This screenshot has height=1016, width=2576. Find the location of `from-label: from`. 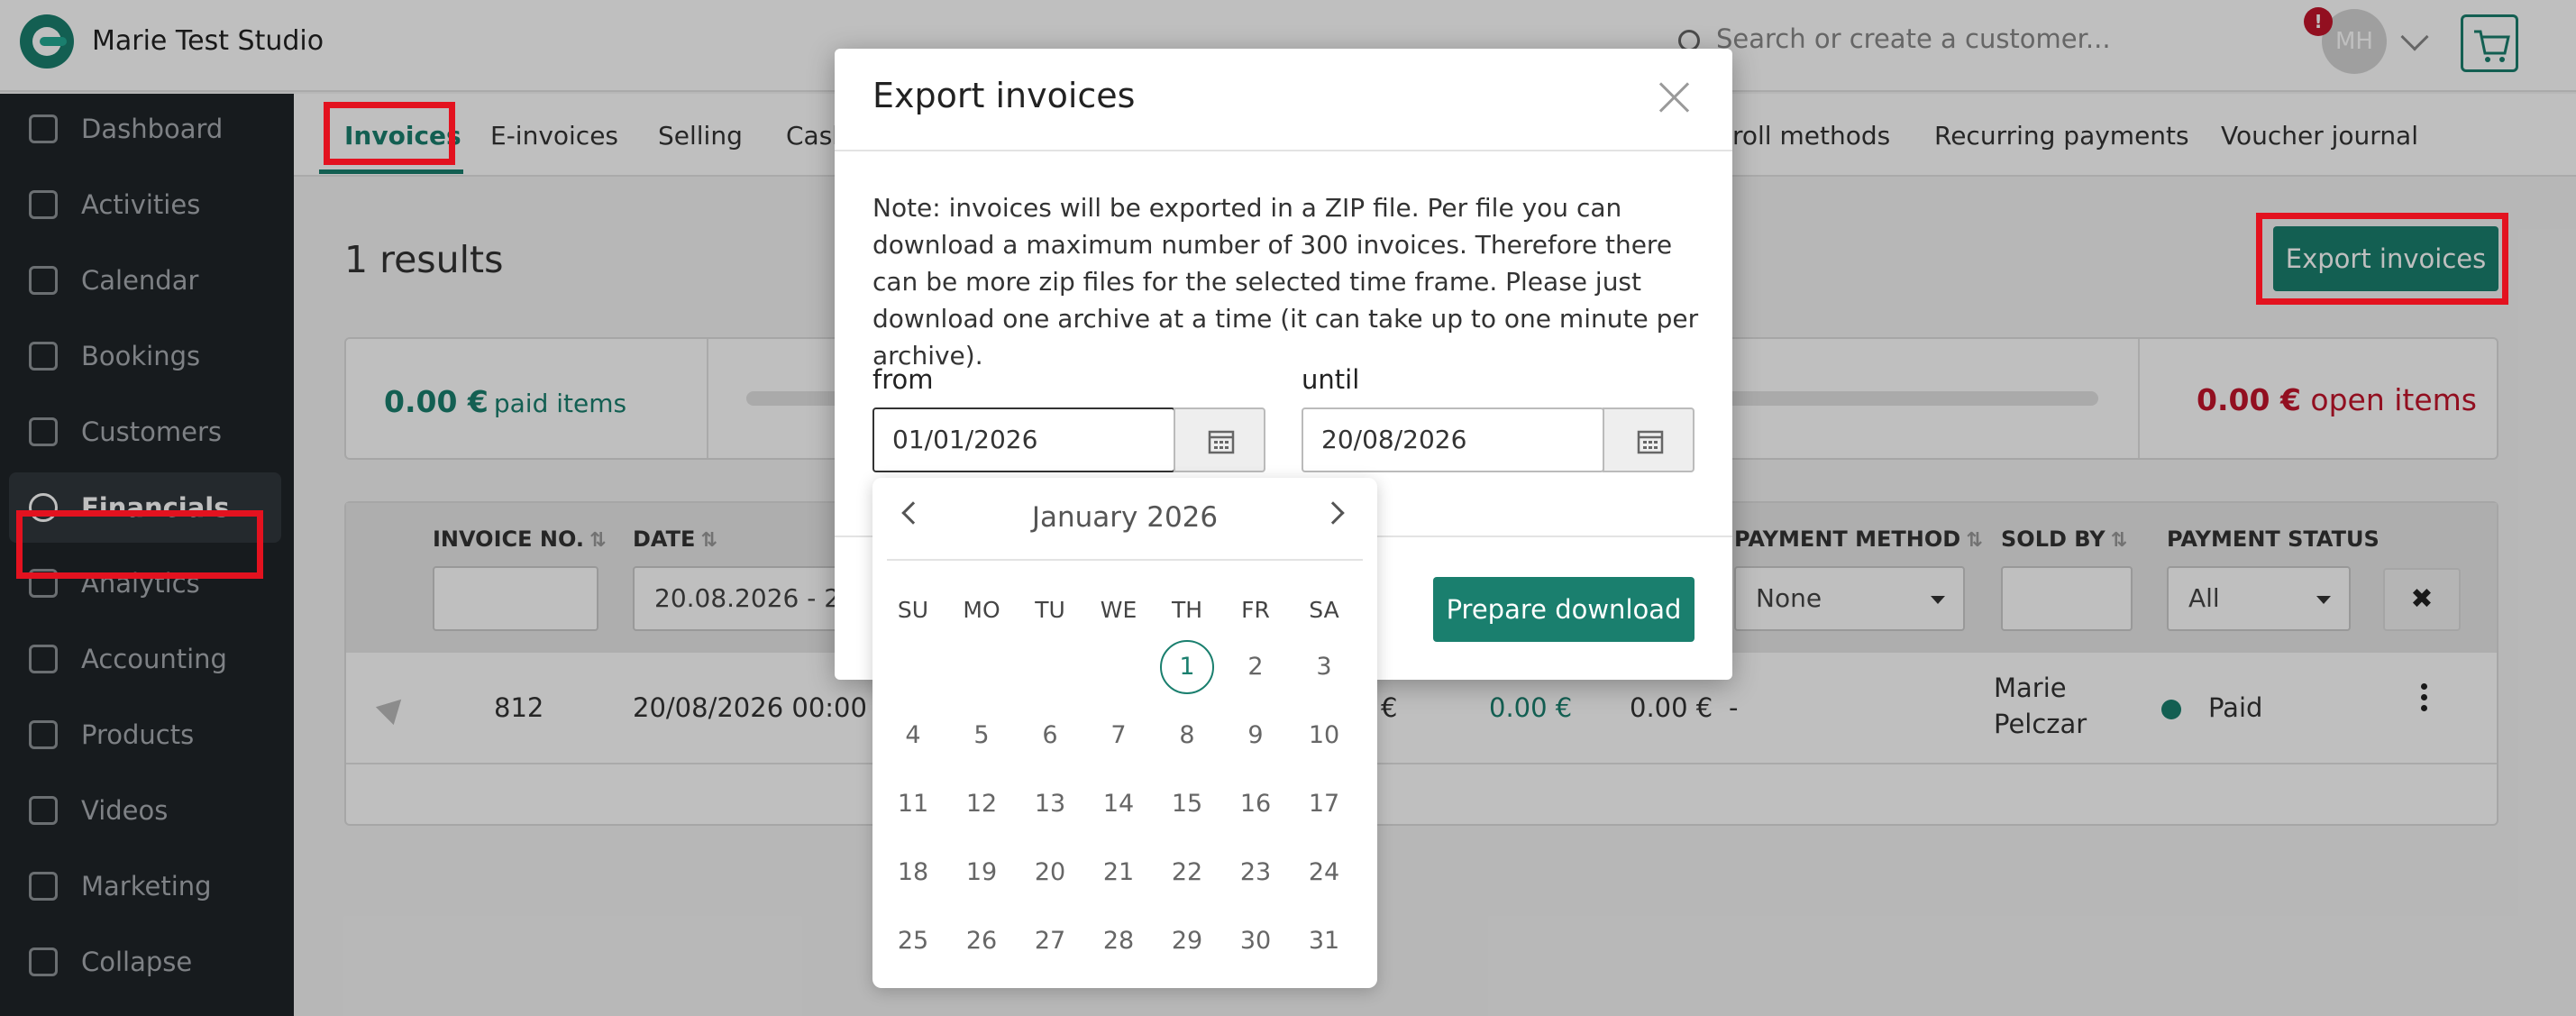

from-label: from is located at coordinates (903, 379).